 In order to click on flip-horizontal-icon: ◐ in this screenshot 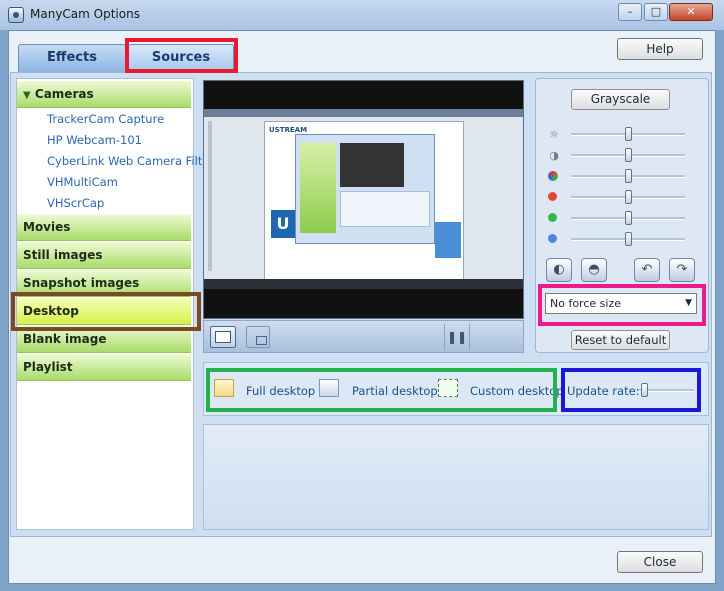, I will do `click(559, 269)`.